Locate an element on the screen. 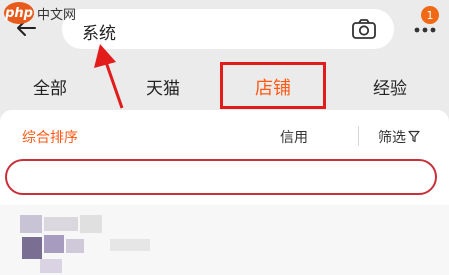  search-input: 系统 is located at coordinates (99, 31).